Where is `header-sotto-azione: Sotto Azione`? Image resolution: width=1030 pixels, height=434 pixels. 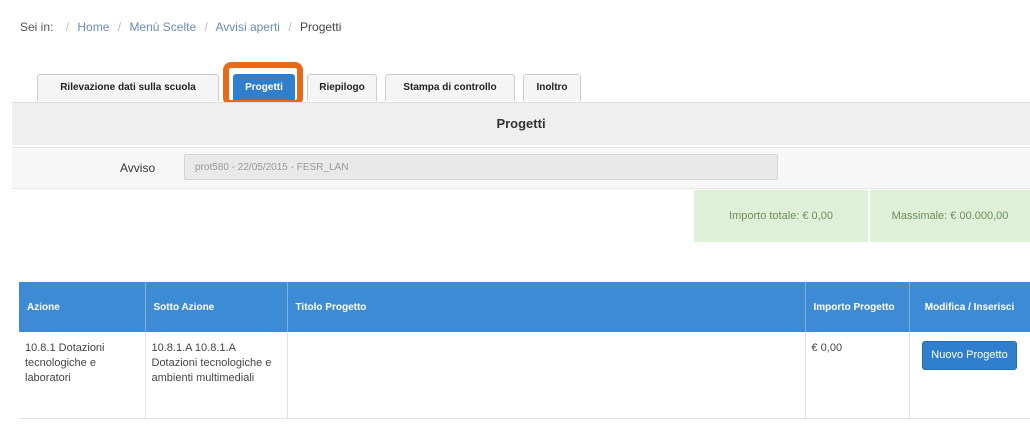 header-sotto-azione: Sotto Azione is located at coordinates (216, 307).